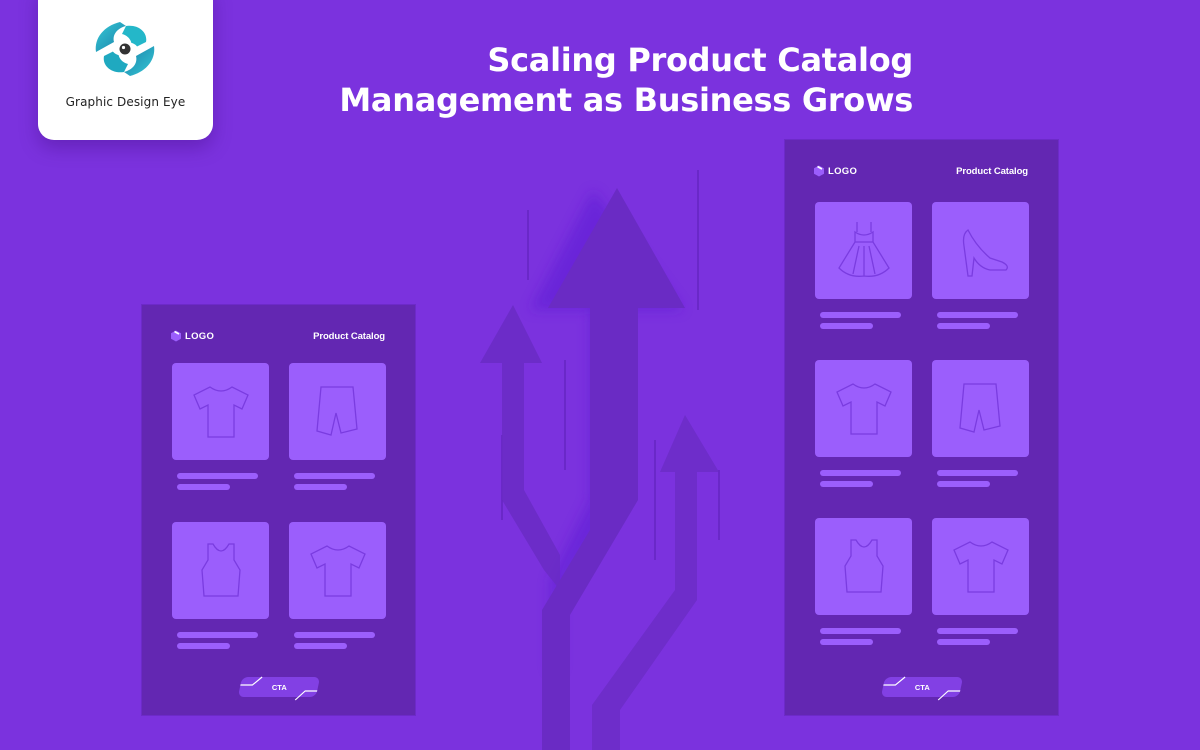 This screenshot has height=750, width=1200. Describe the element at coordinates (125, 49) in the screenshot. I see `eye-swirl-logo-icon` at that location.